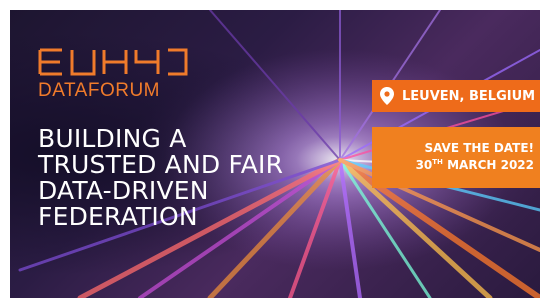 The image size is (542, 302). Describe the element at coordinates (112, 138) in the screenshot. I see `headline-line: BUILDING A` at that location.